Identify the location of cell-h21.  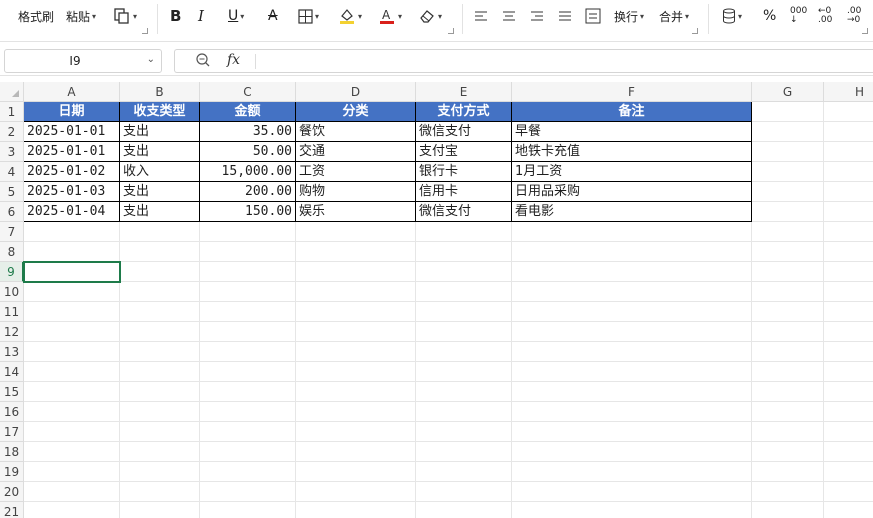
(848, 510).